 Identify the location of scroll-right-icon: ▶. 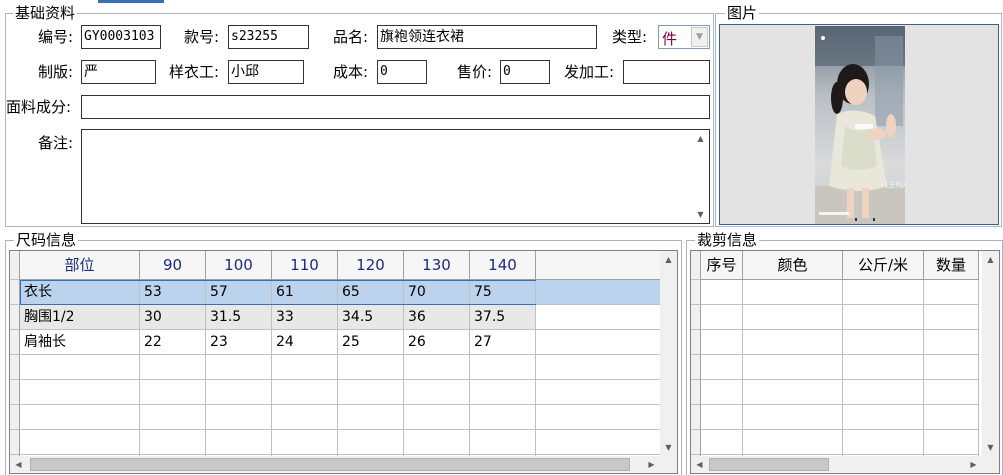
(973, 464).